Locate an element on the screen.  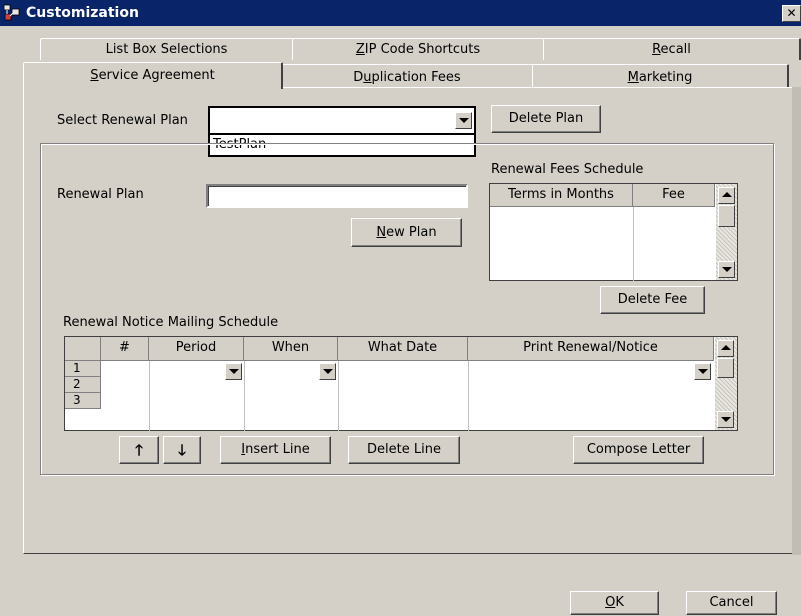
insert-line-button: Insert Line is located at coordinates (275, 450).